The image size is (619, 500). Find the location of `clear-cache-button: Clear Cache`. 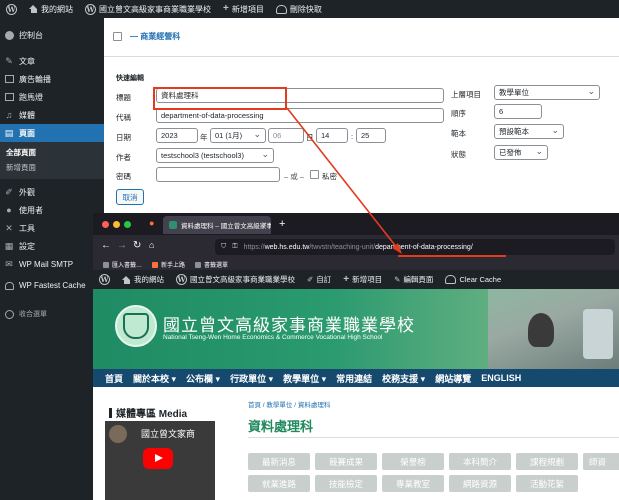

clear-cache-button: Clear Cache is located at coordinates (473, 279).